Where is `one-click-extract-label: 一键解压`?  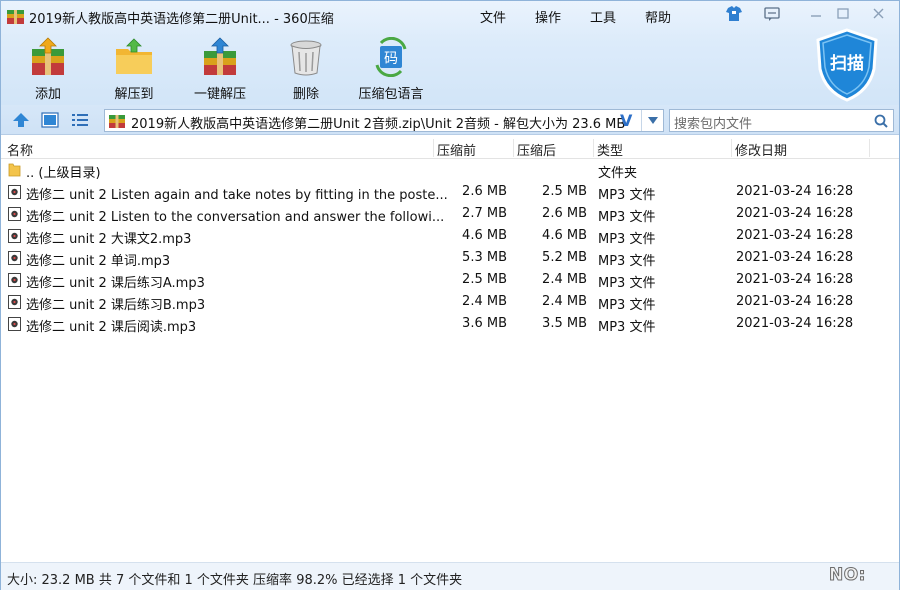 one-click-extract-label: 一键解压 is located at coordinates (219, 94).